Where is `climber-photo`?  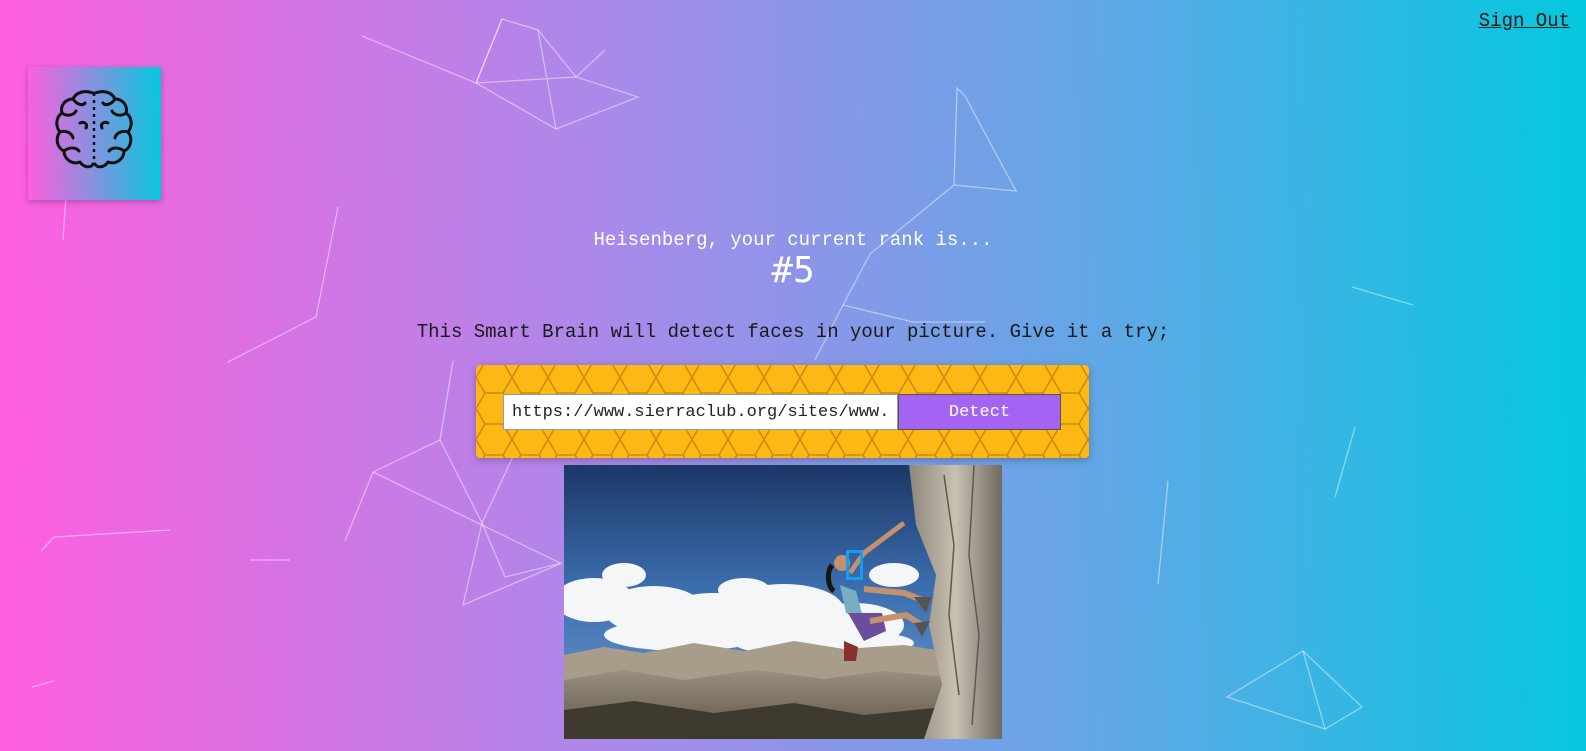 climber-photo is located at coordinates (783, 602).